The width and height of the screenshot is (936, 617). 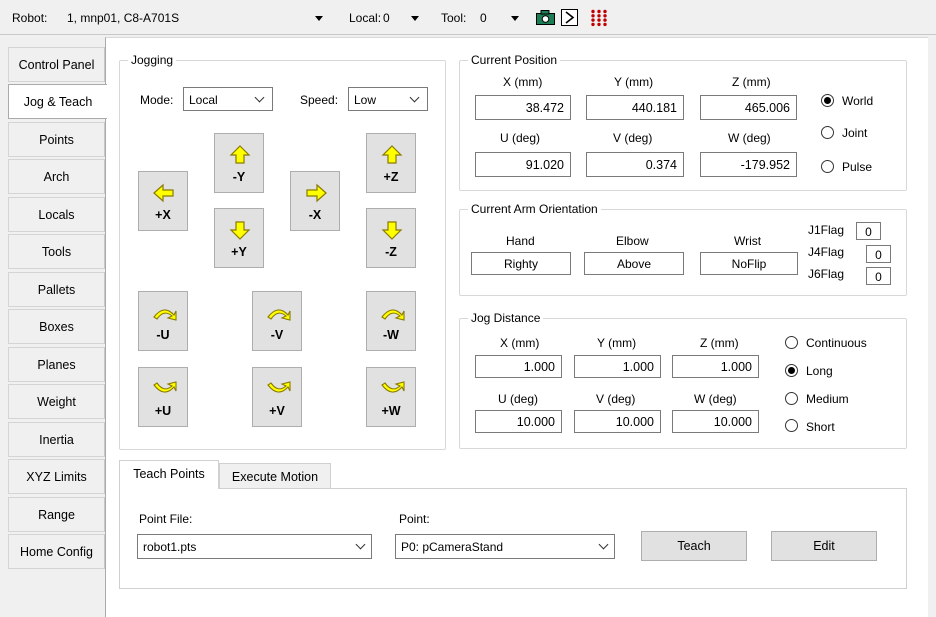 I want to click on jog-neg-u-label: -U, so click(x=163, y=335).